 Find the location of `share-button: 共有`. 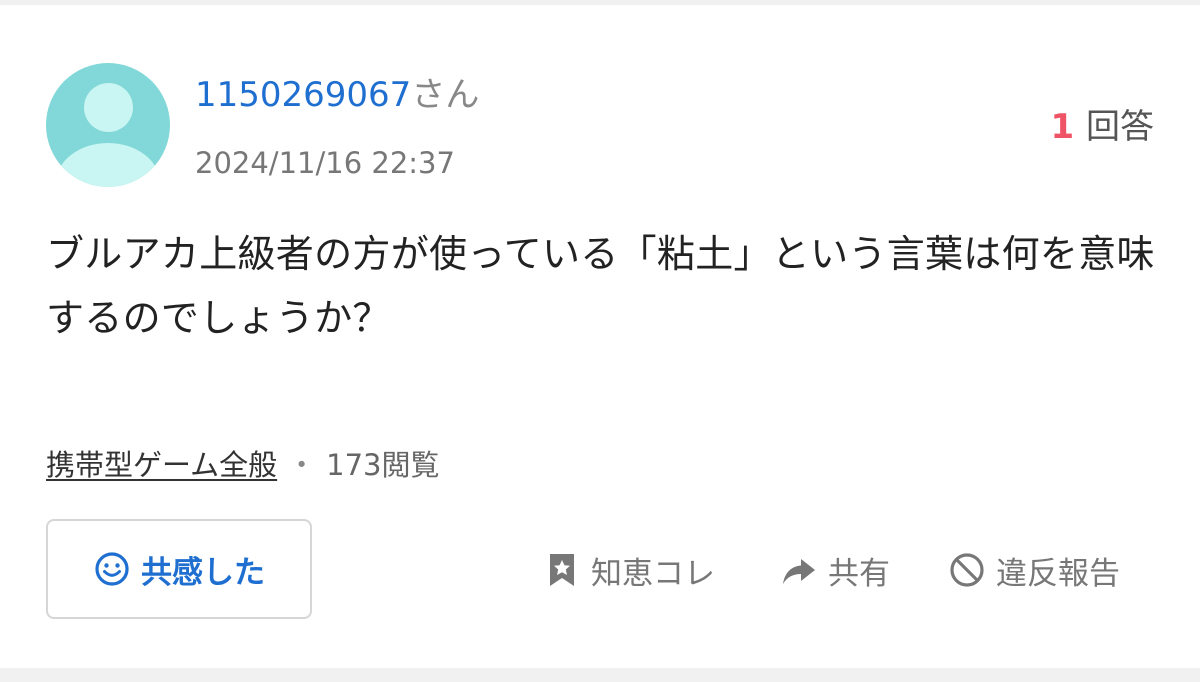

share-button: 共有 is located at coordinates (835, 570).